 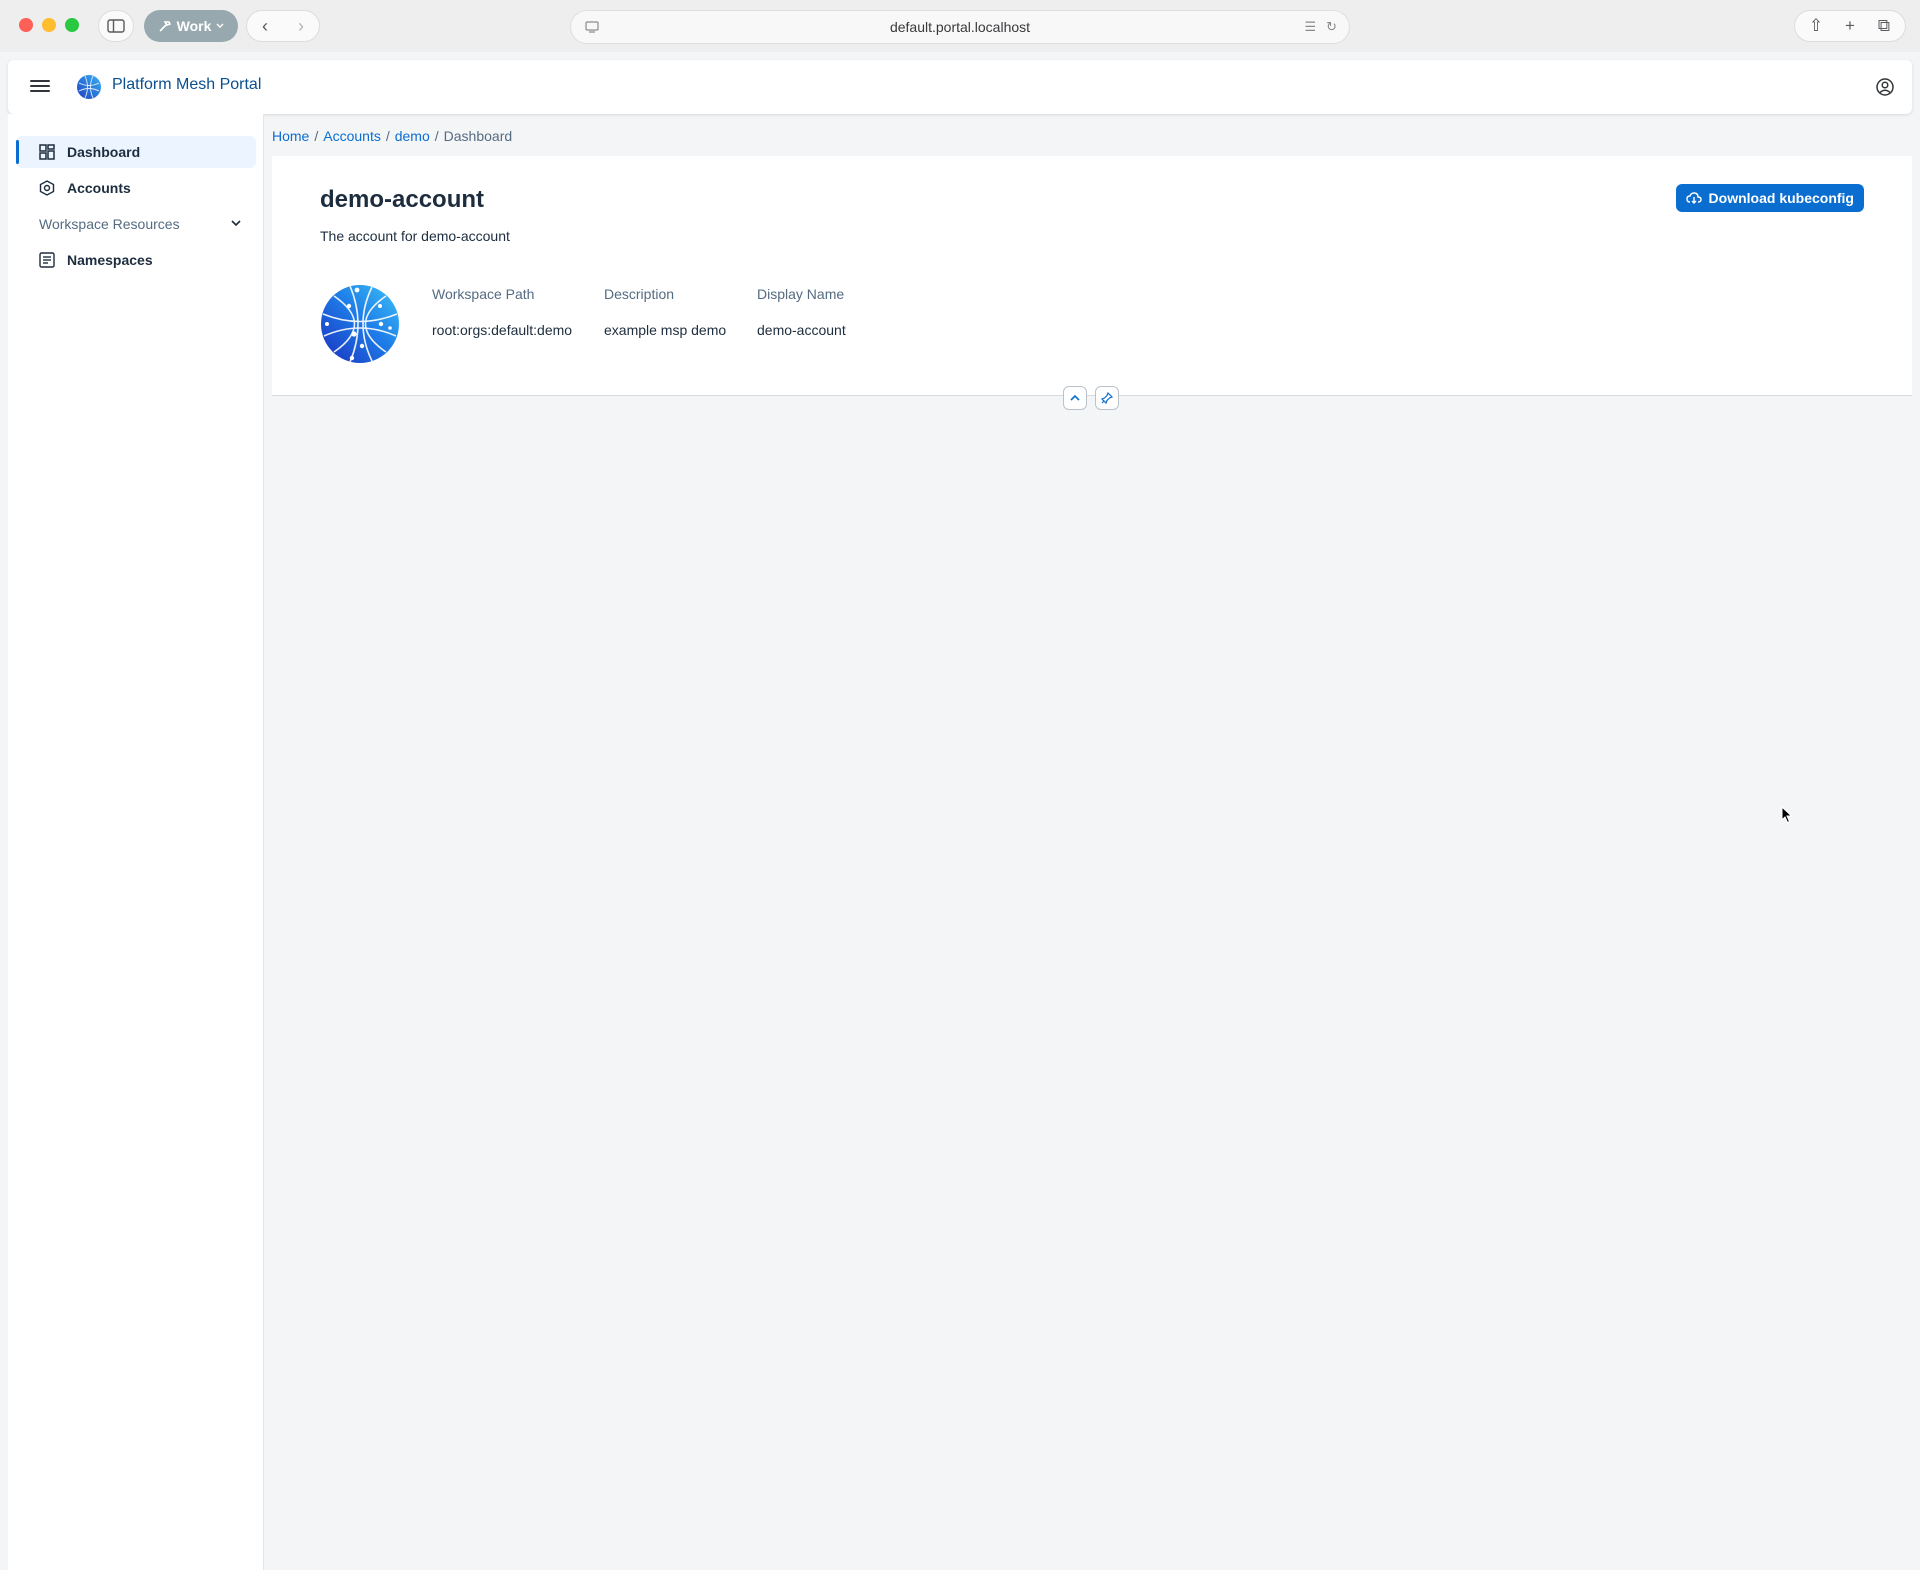 What do you see at coordinates (483, 294) in the screenshot?
I see `facet-label: Workspace Path` at bounding box center [483, 294].